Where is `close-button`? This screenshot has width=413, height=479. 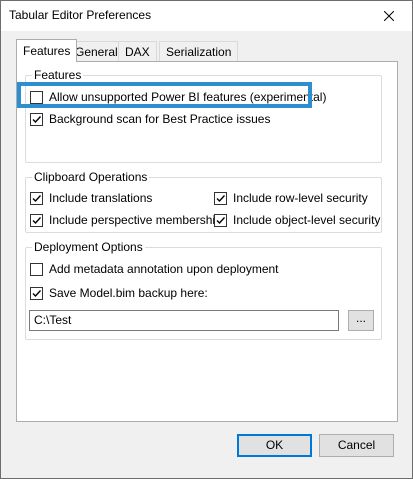
close-button is located at coordinates (389, 16).